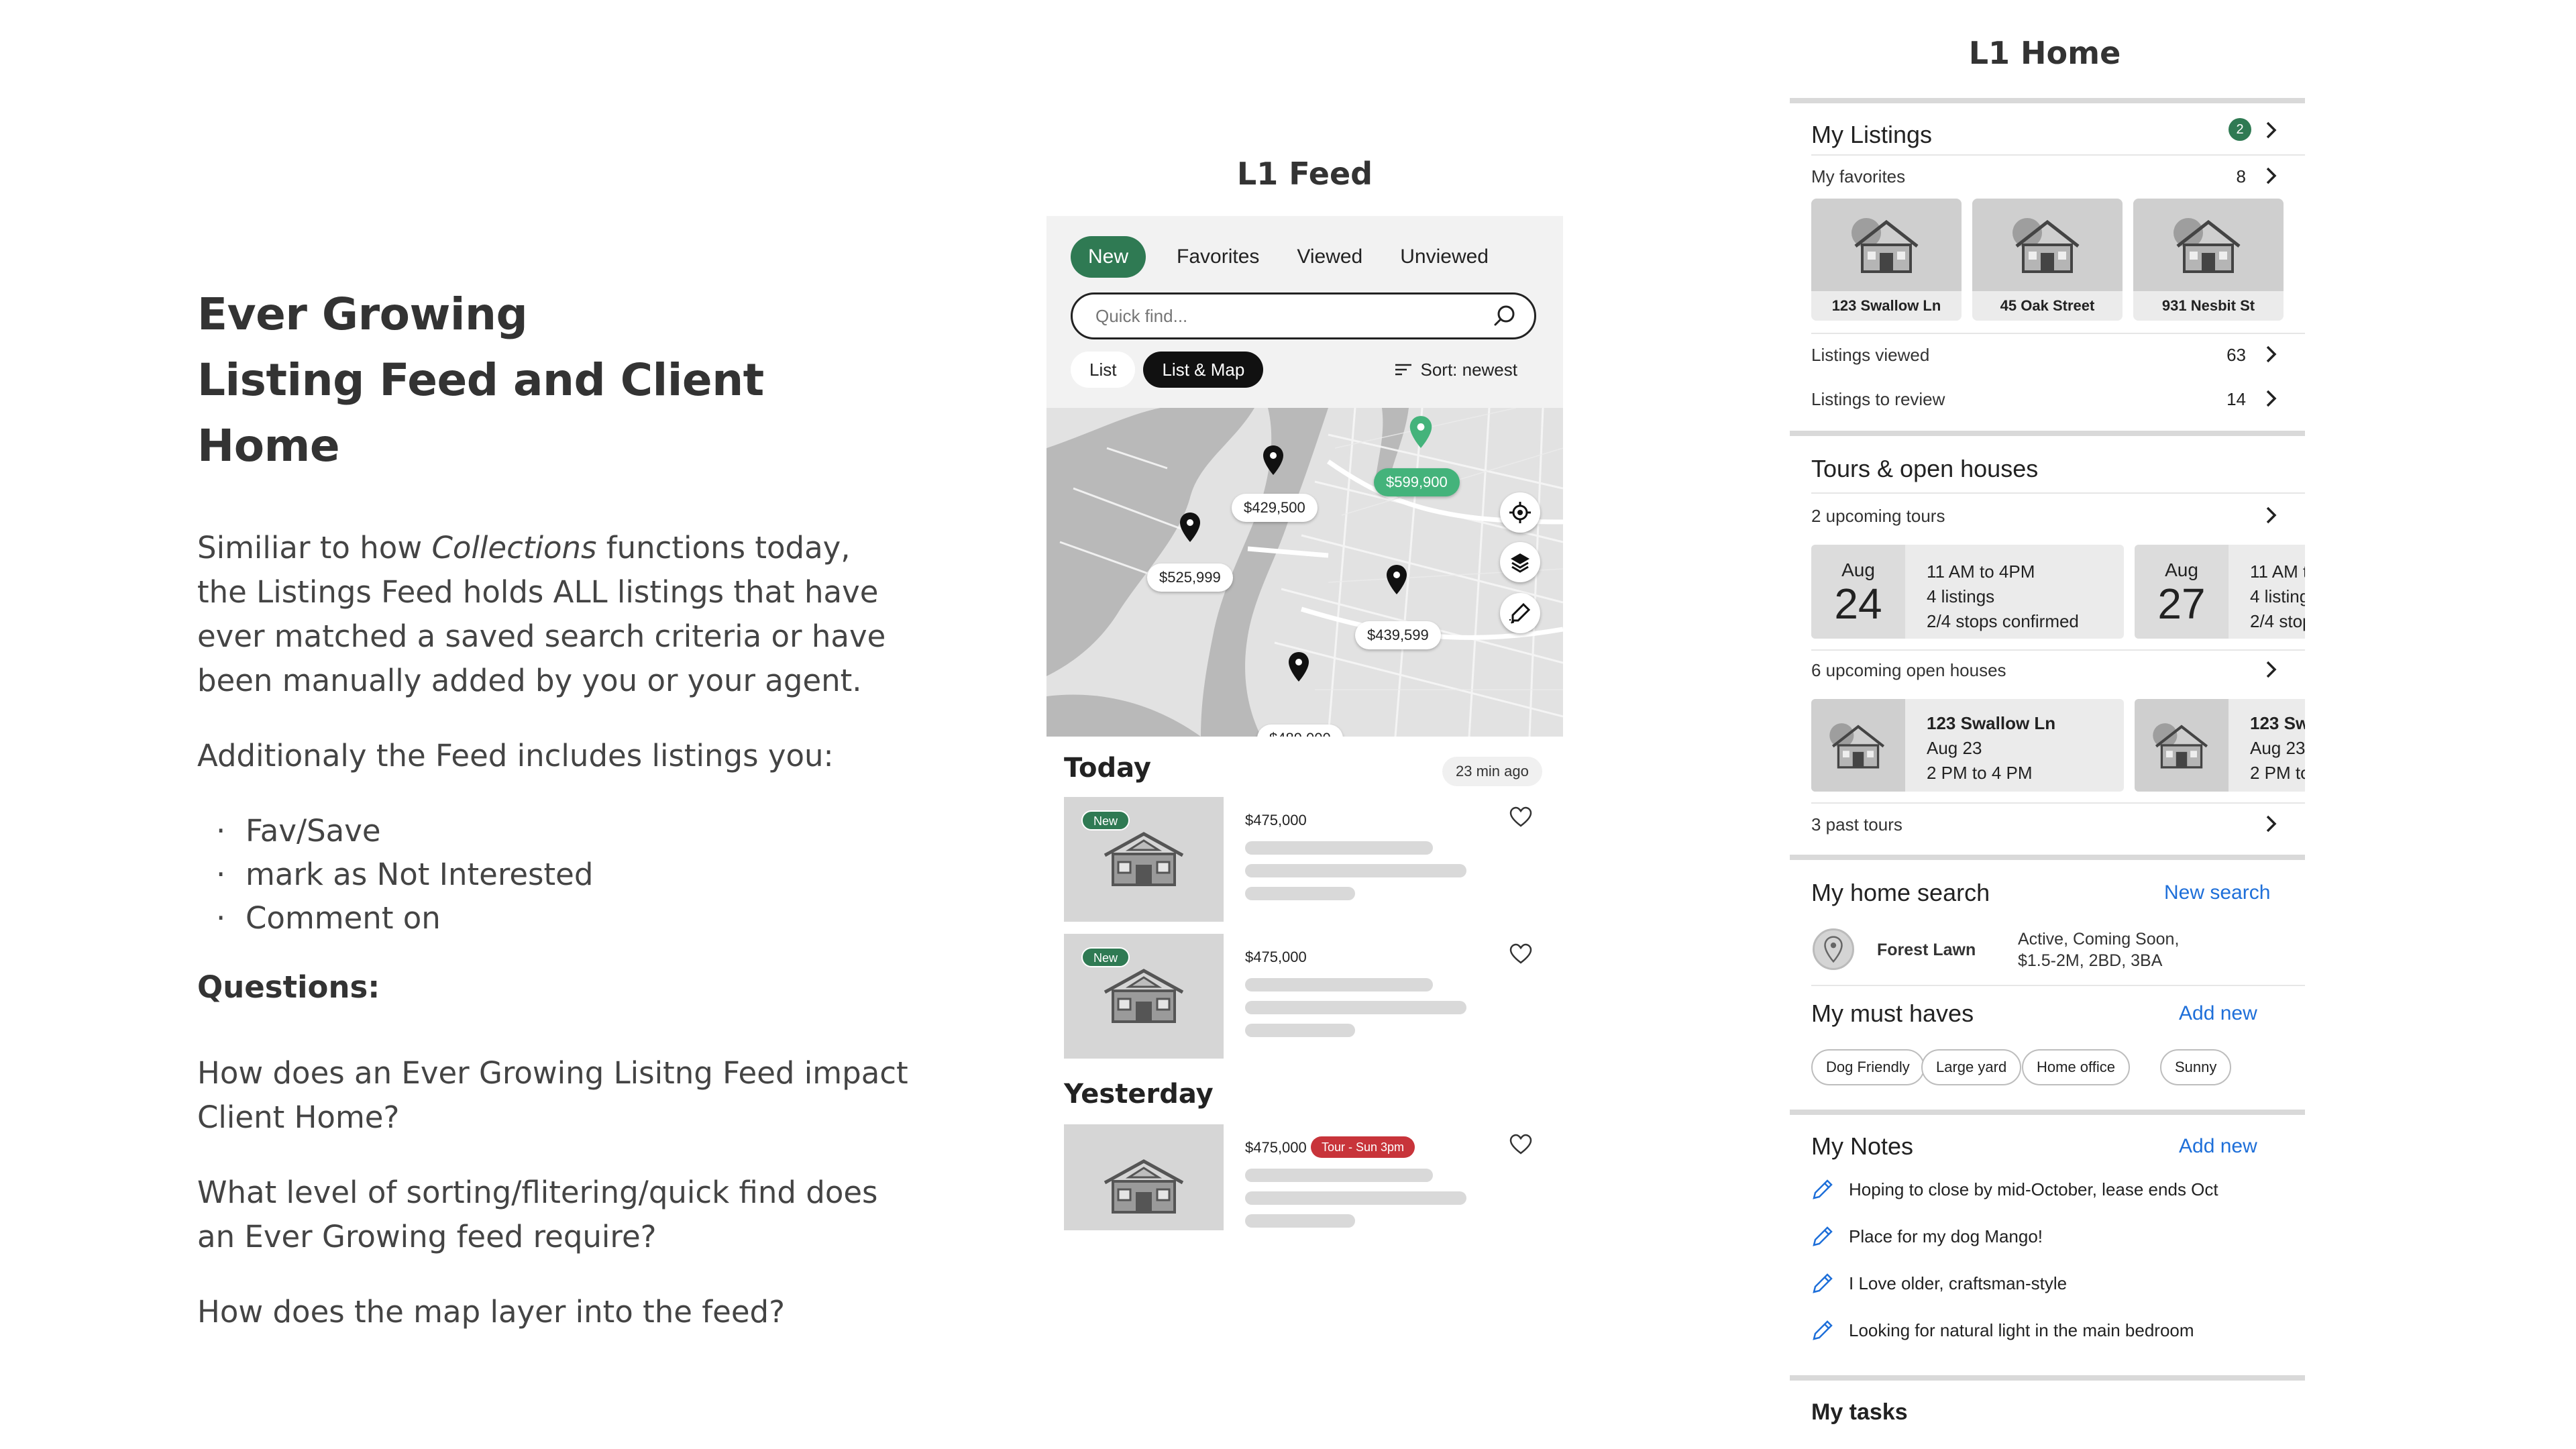 This screenshot has width=2576, height=1449. Describe the element at coordinates (1520, 613) in the screenshot. I see `draw-area-button` at that location.